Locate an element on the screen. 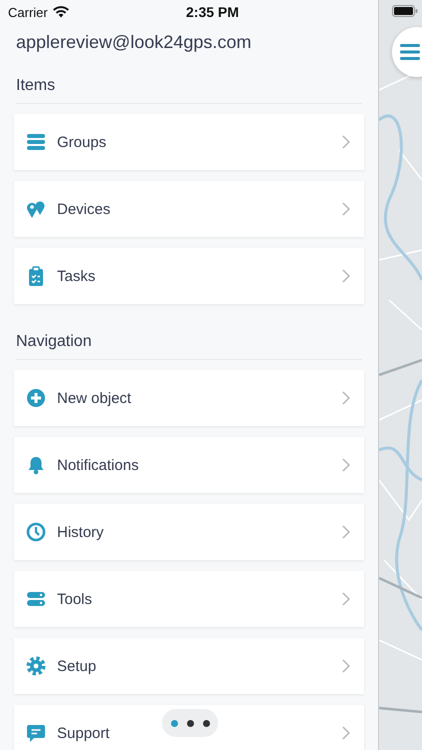 The image size is (422, 750). settings-icon is located at coordinates (36, 666).